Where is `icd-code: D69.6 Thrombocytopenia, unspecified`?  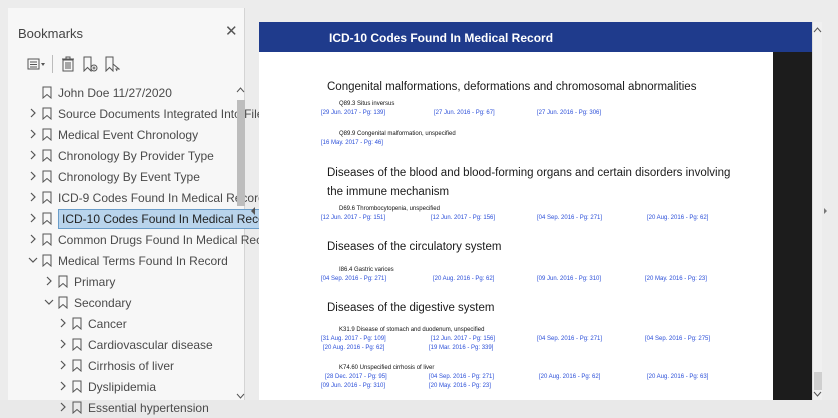
icd-code: D69.6 Thrombocytopenia, unspecified is located at coordinates (389, 209).